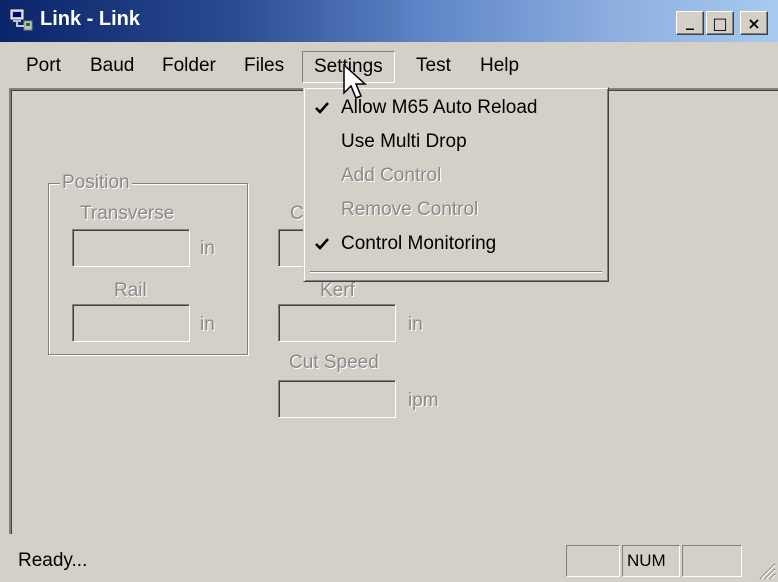 This screenshot has width=778, height=582. I want to click on close-icon: ×, so click(754, 23).